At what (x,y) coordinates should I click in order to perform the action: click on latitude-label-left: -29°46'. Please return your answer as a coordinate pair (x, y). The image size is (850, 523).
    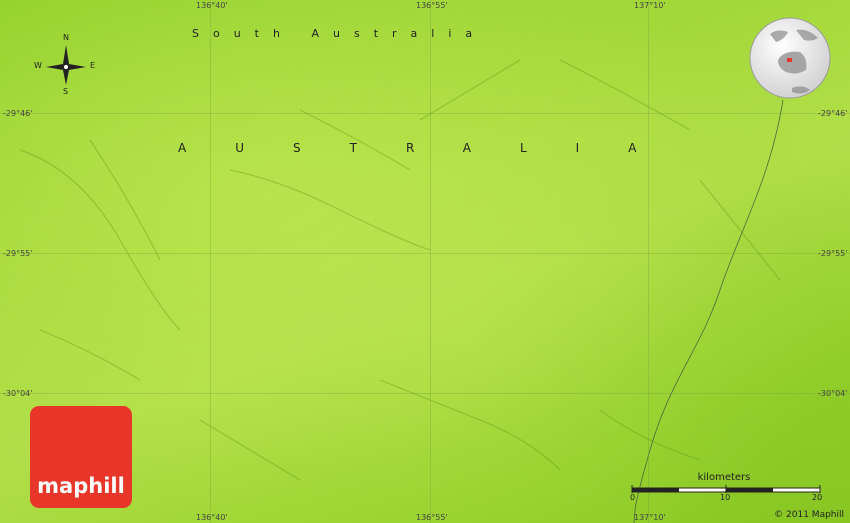
    Looking at the image, I should click on (18, 113).